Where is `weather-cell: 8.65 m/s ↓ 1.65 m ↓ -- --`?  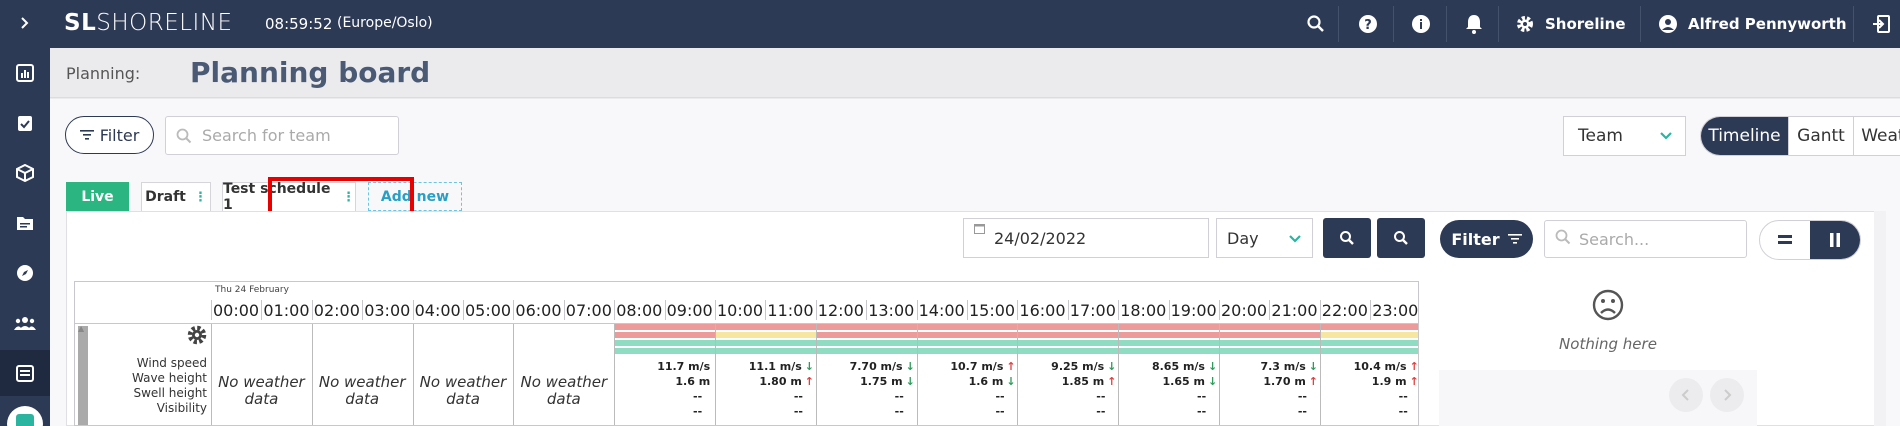
weather-cell: 8.65 m/s ↓ 1.65 m ↓ -- -- is located at coordinates (1168, 389).